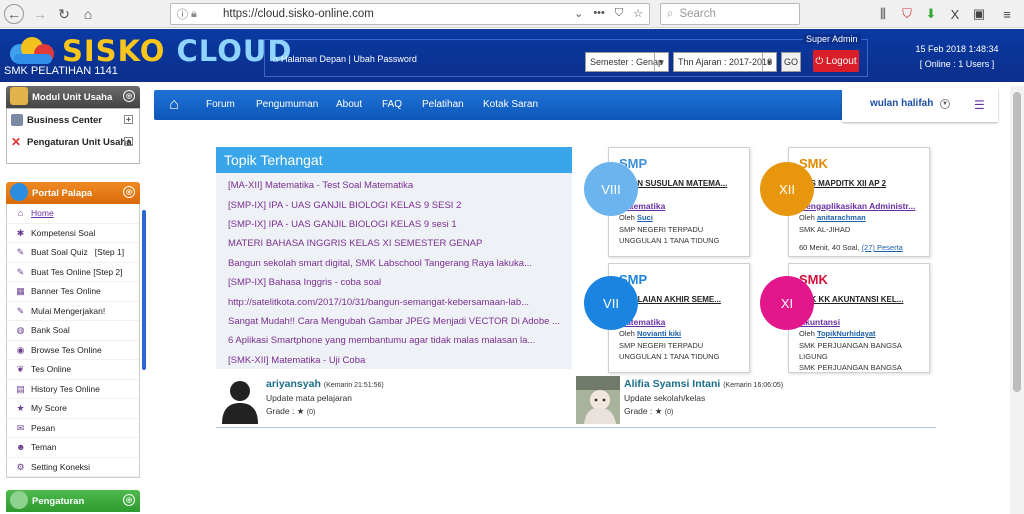 The width and height of the screenshot is (1024, 514). Describe the element at coordinates (669, 235) in the screenshot. I see `card-school: SMP NEGERI TERPADU UNGGULAN 1 TANA TIDUNG` at that location.